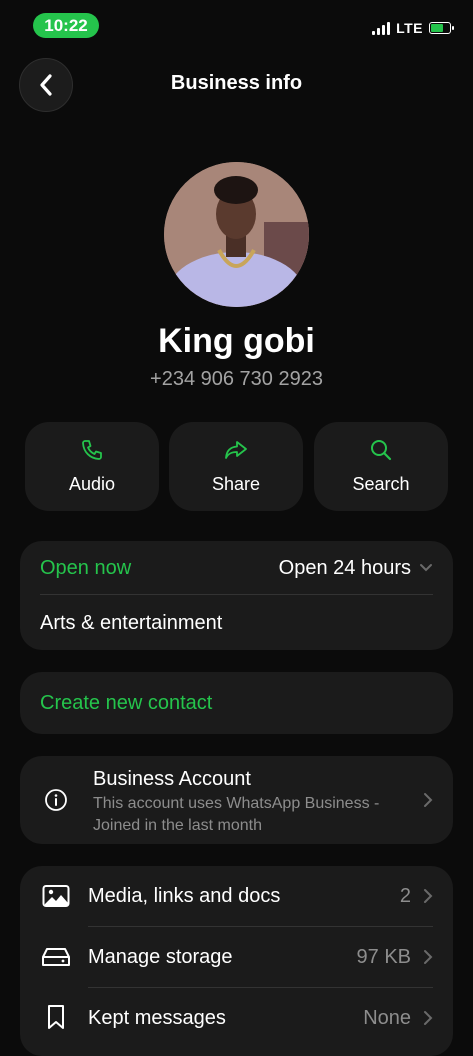  I want to click on phone-icon, so click(92, 450).